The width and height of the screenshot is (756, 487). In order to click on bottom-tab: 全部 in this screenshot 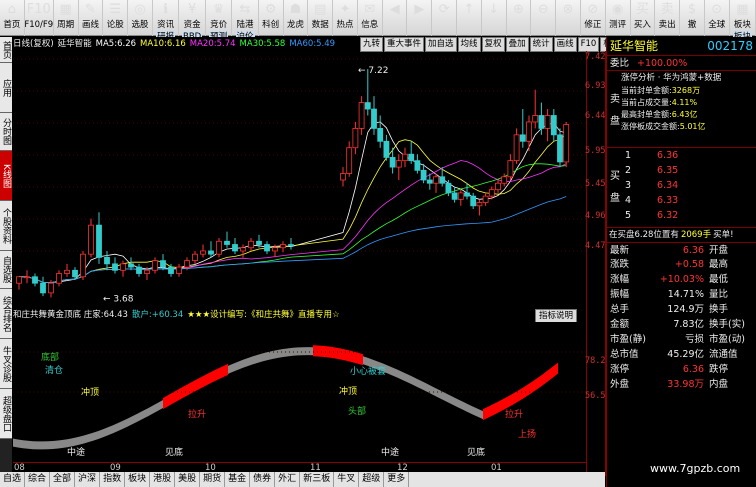, I will do `click(63, 479)`.